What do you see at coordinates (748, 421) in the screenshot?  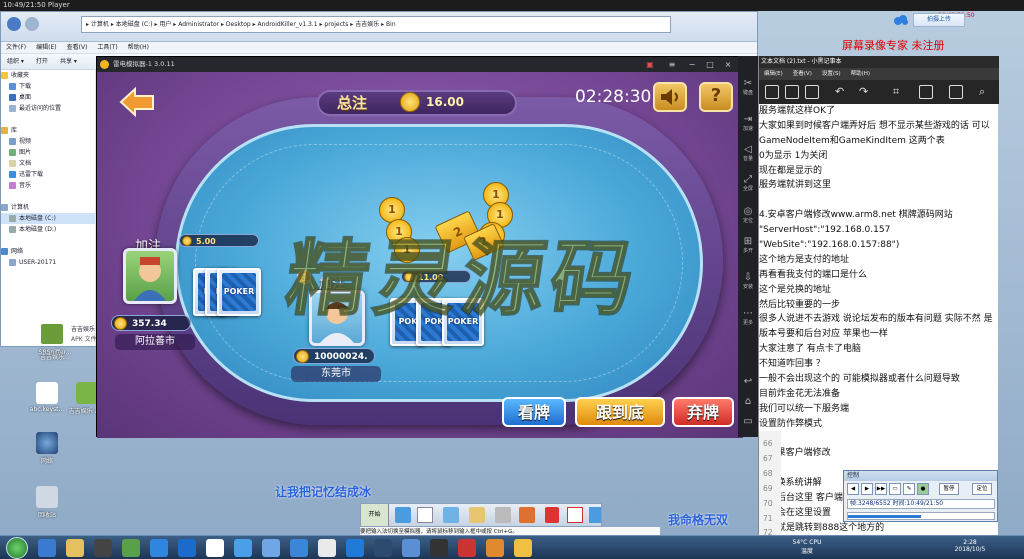 I see `recent-apps-icon: ▭` at bounding box center [748, 421].